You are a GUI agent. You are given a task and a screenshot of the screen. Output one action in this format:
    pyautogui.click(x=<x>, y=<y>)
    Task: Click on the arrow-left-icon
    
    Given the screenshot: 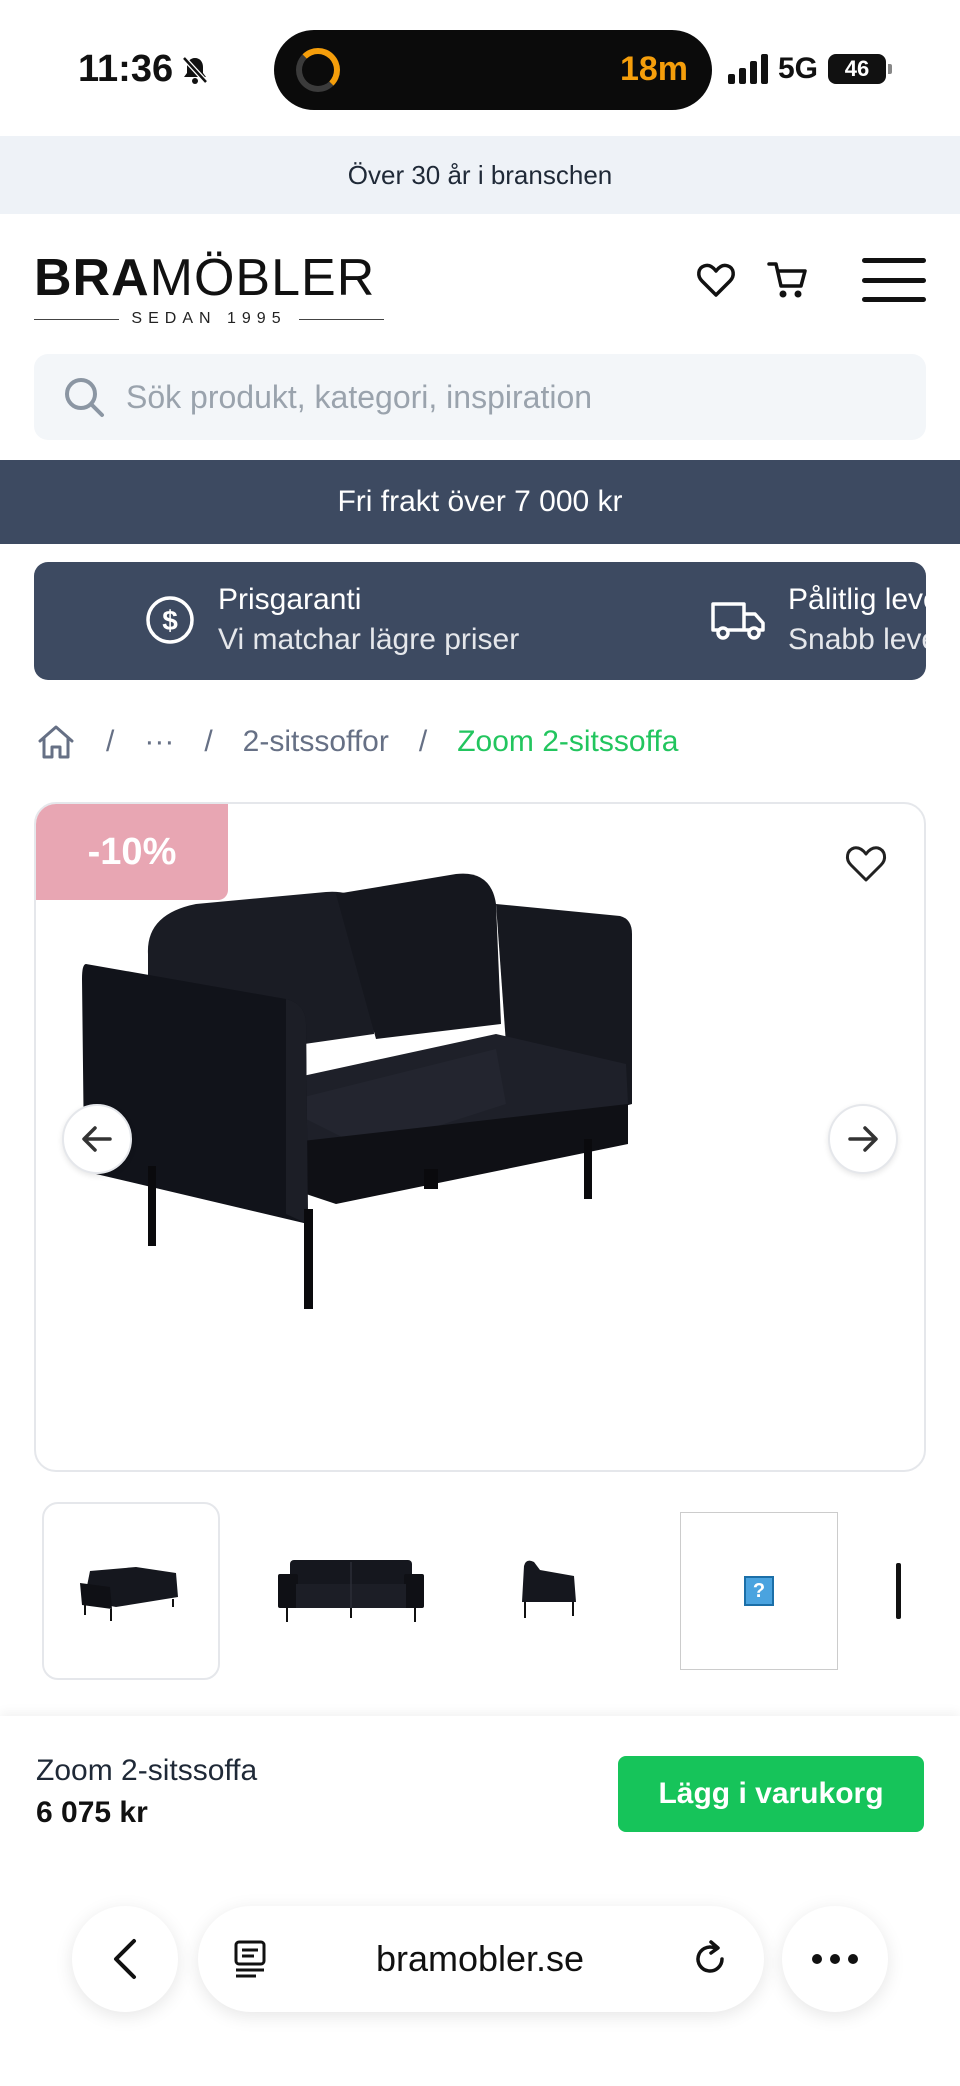 What is the action you would take?
    pyautogui.click(x=97, y=1139)
    